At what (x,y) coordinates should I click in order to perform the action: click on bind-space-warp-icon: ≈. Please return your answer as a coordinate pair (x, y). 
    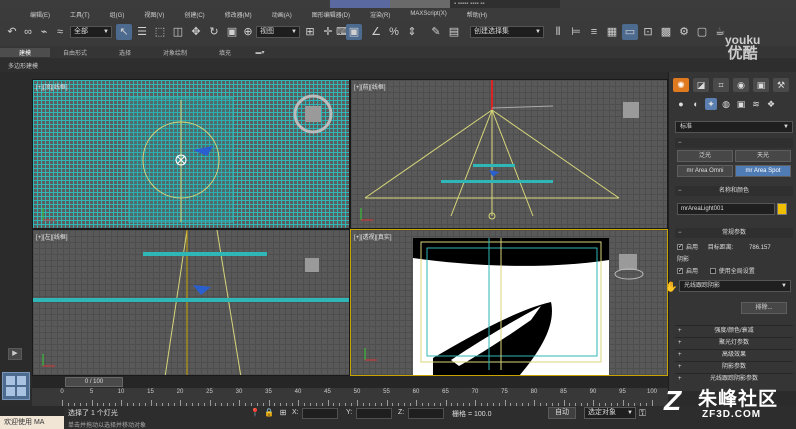
    Looking at the image, I should click on (60, 32).